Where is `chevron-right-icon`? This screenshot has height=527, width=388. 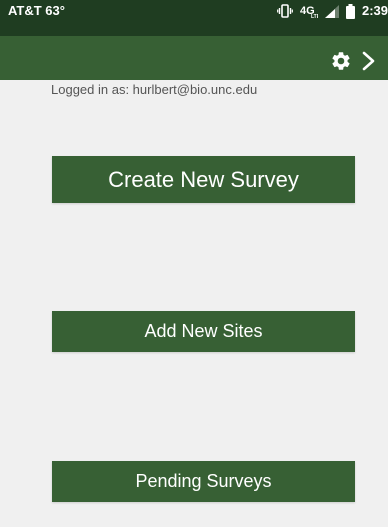
chevron-right-icon is located at coordinates (368, 61).